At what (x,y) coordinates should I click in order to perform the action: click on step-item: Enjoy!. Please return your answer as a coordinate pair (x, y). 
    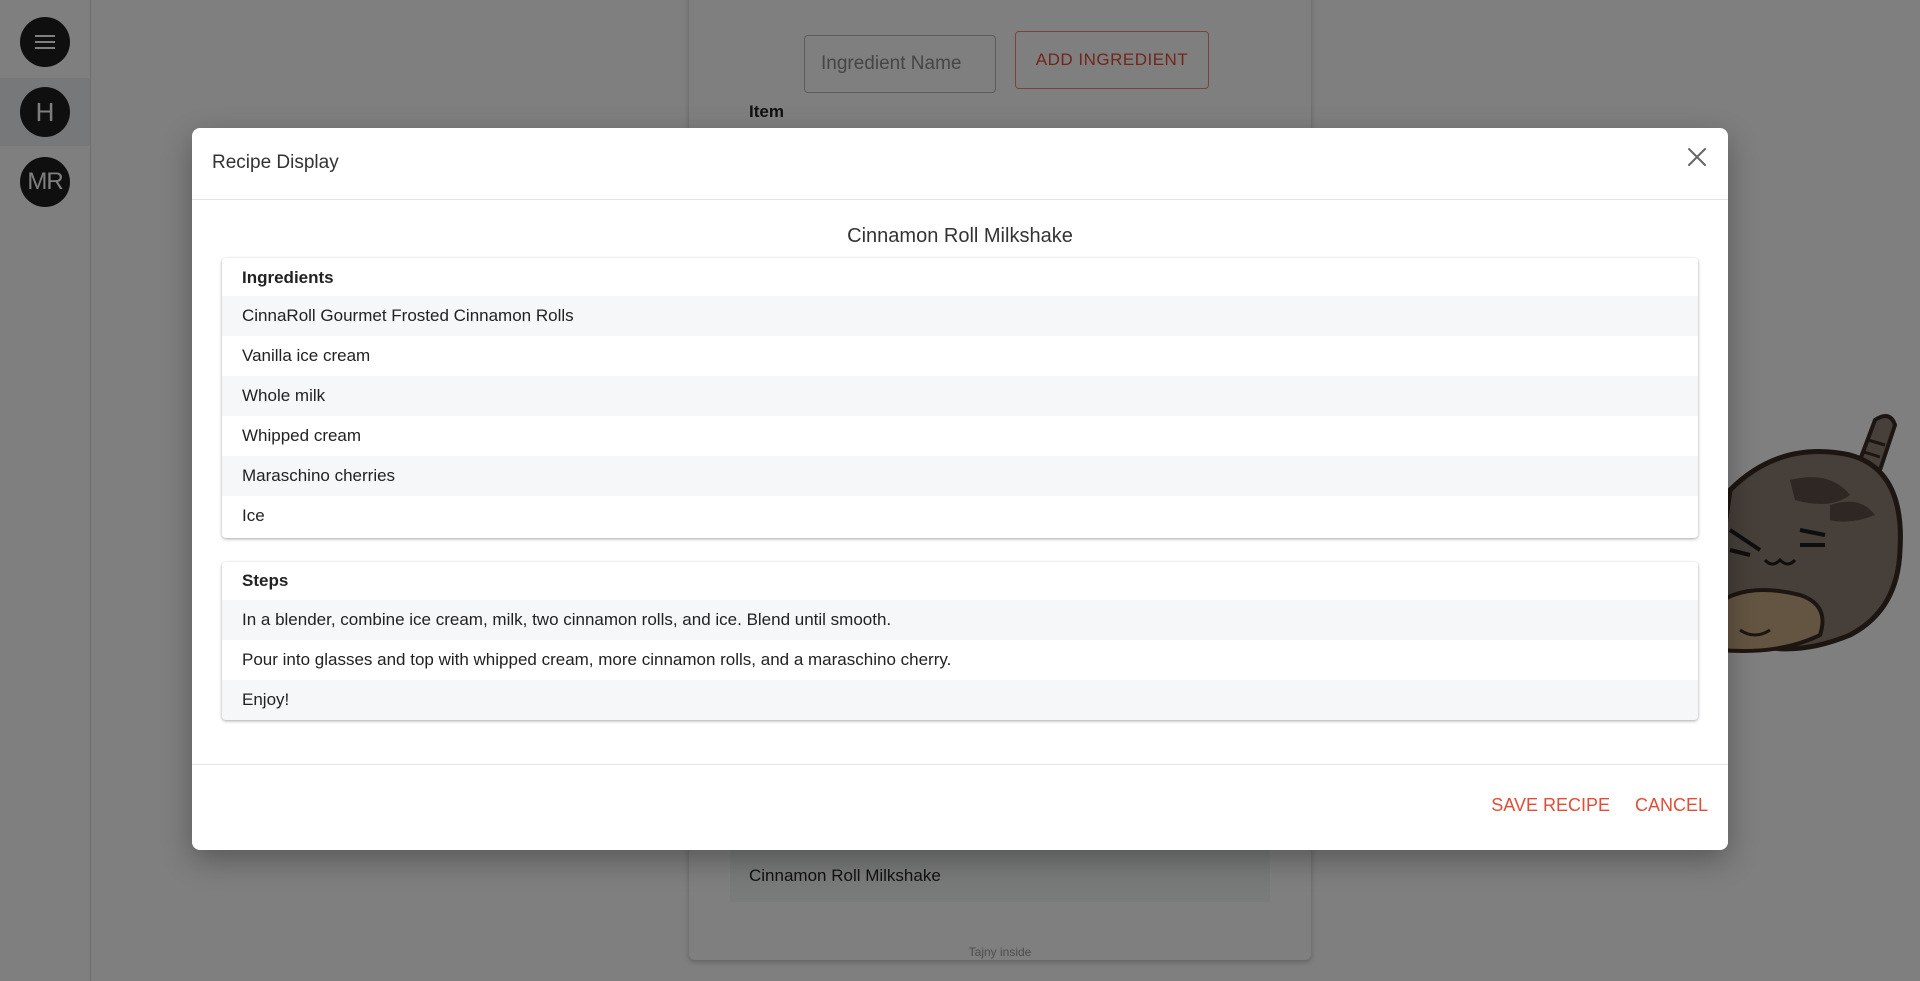
    Looking at the image, I should click on (960, 700).